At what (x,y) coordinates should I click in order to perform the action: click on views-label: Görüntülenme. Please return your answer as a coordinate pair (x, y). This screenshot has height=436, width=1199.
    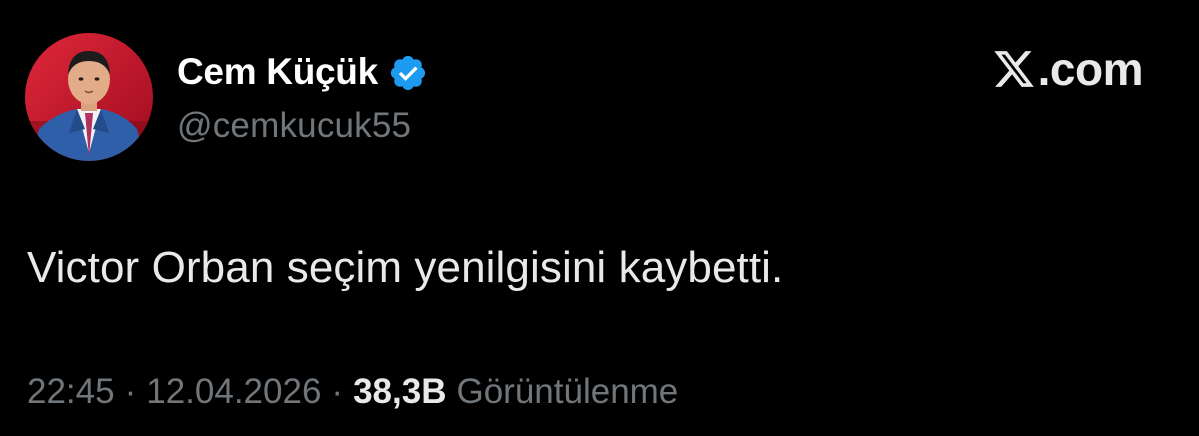
    Looking at the image, I should click on (567, 391).